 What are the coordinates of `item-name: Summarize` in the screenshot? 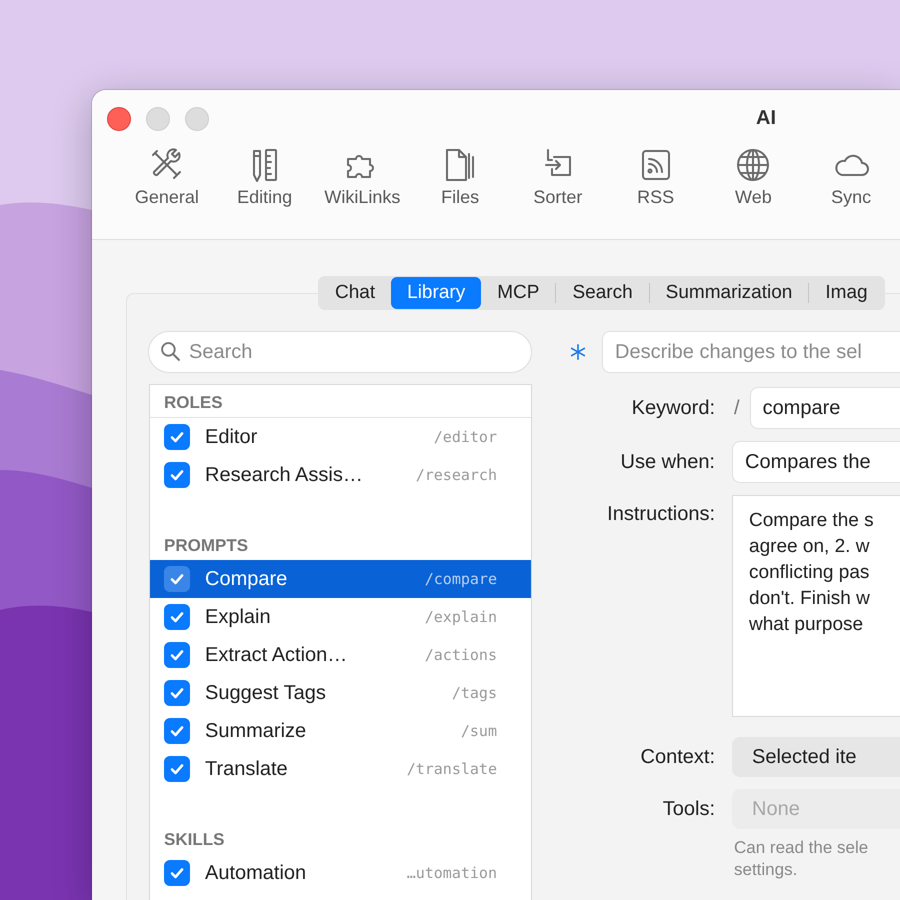 It's located at (256, 731).